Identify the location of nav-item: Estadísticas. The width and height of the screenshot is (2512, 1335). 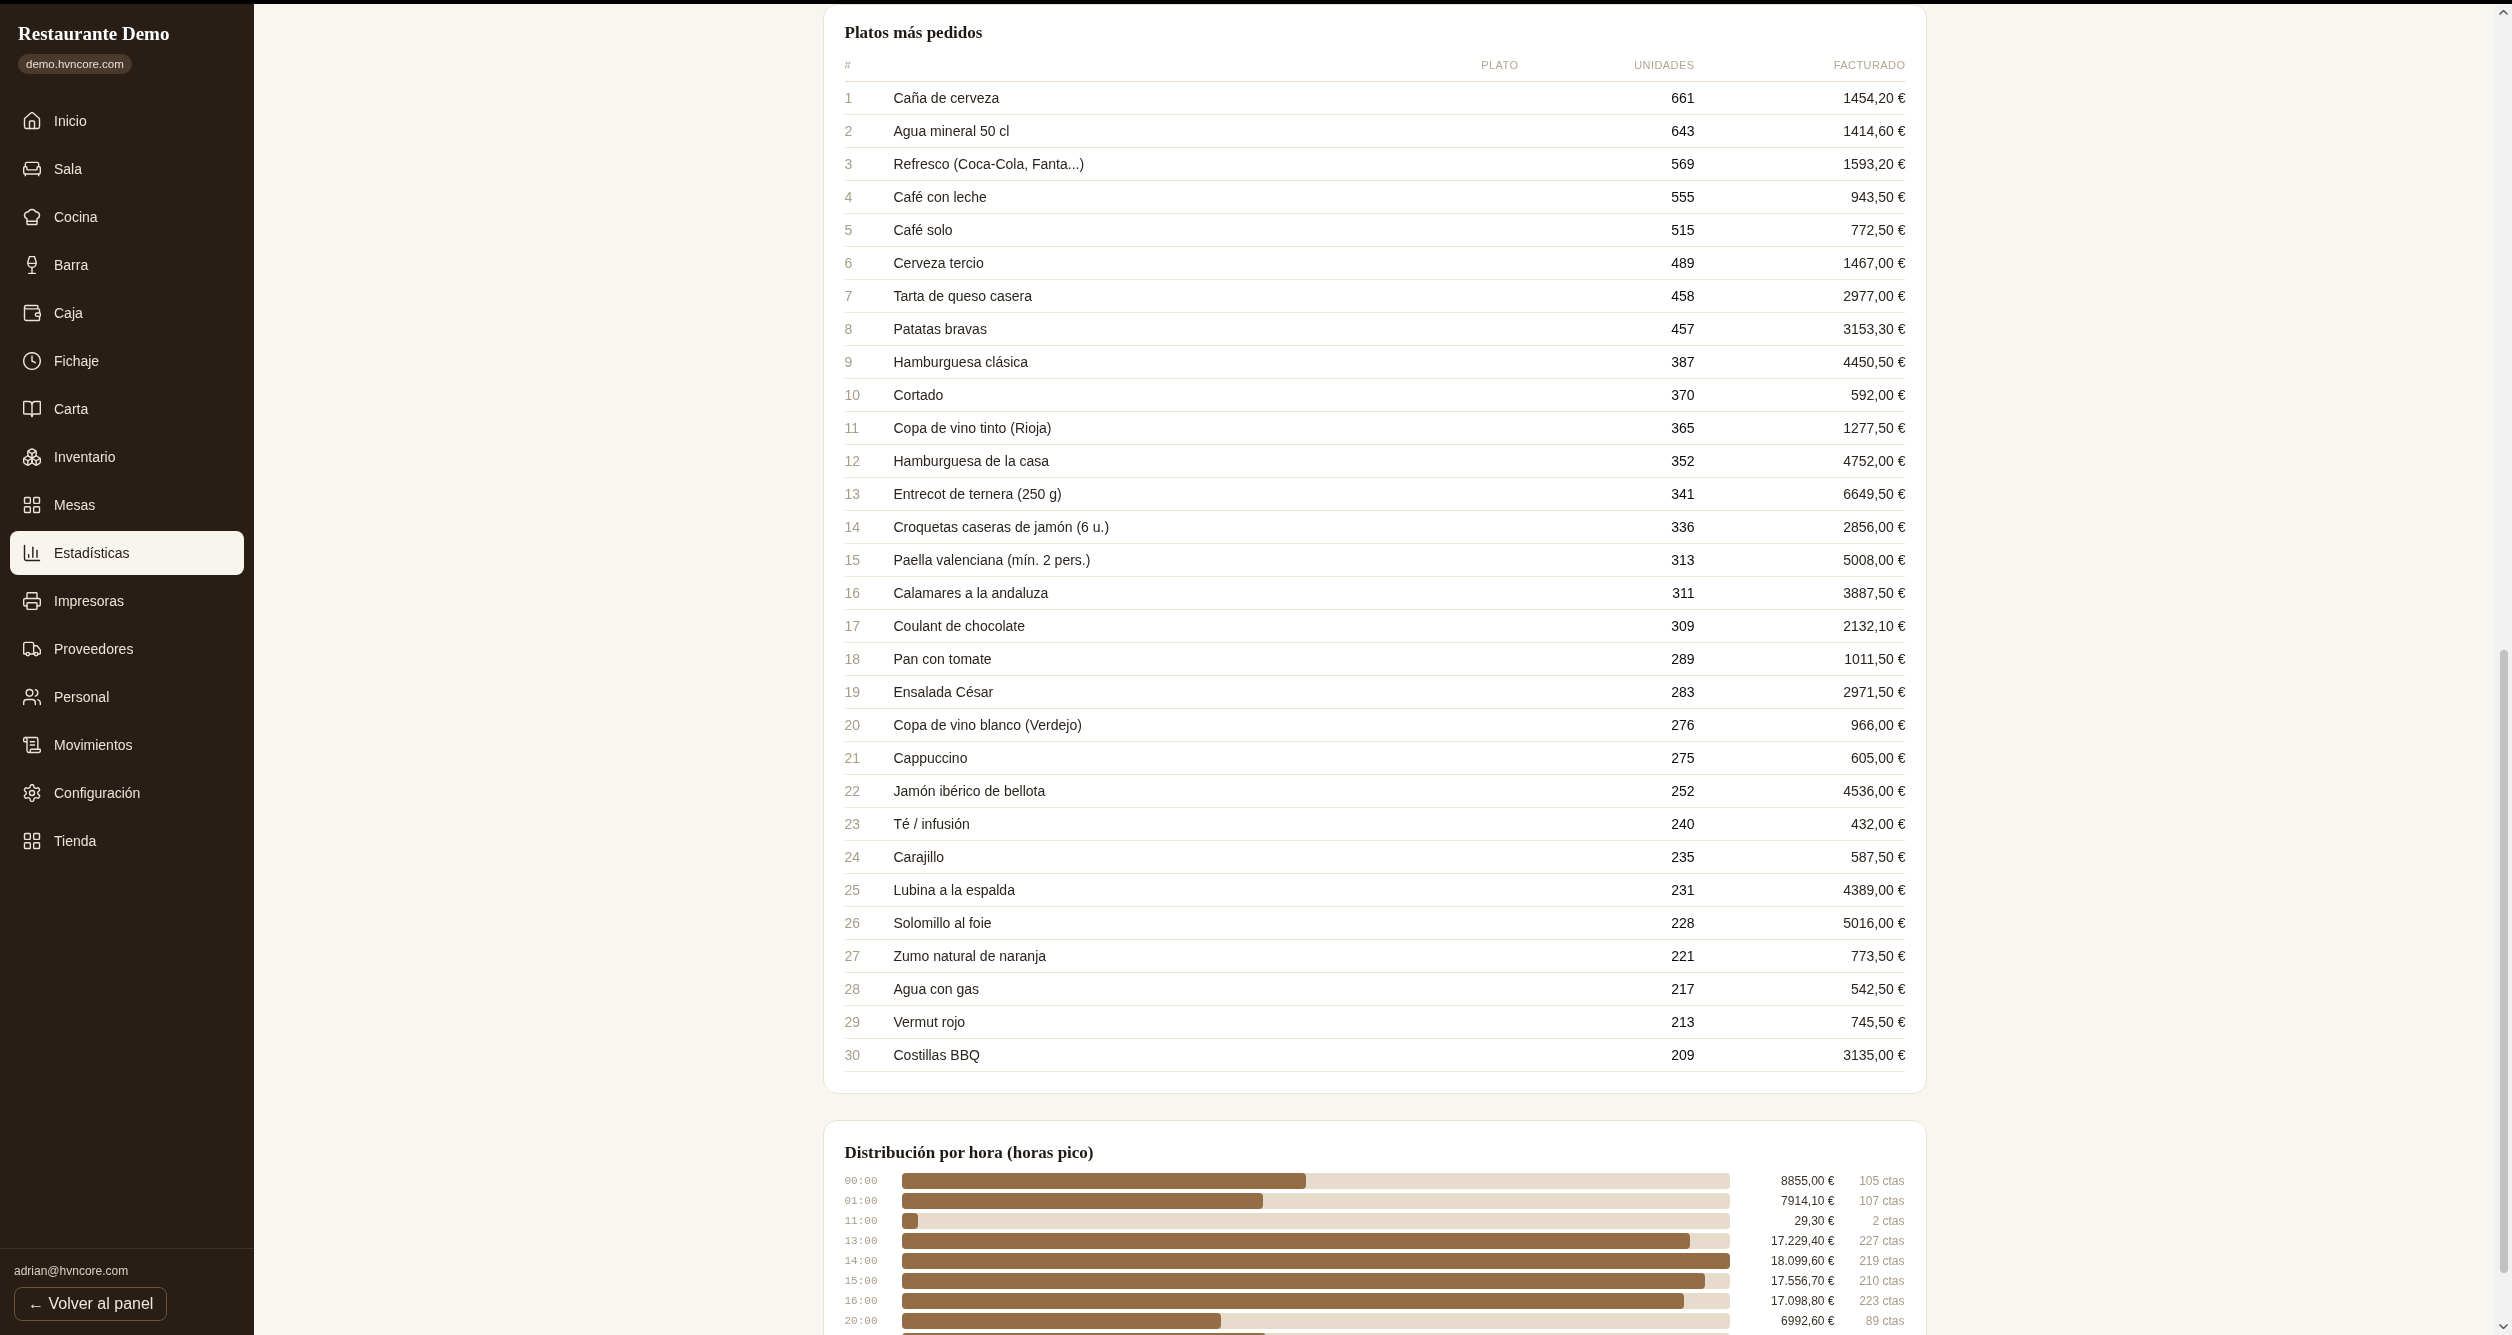
(127, 553).